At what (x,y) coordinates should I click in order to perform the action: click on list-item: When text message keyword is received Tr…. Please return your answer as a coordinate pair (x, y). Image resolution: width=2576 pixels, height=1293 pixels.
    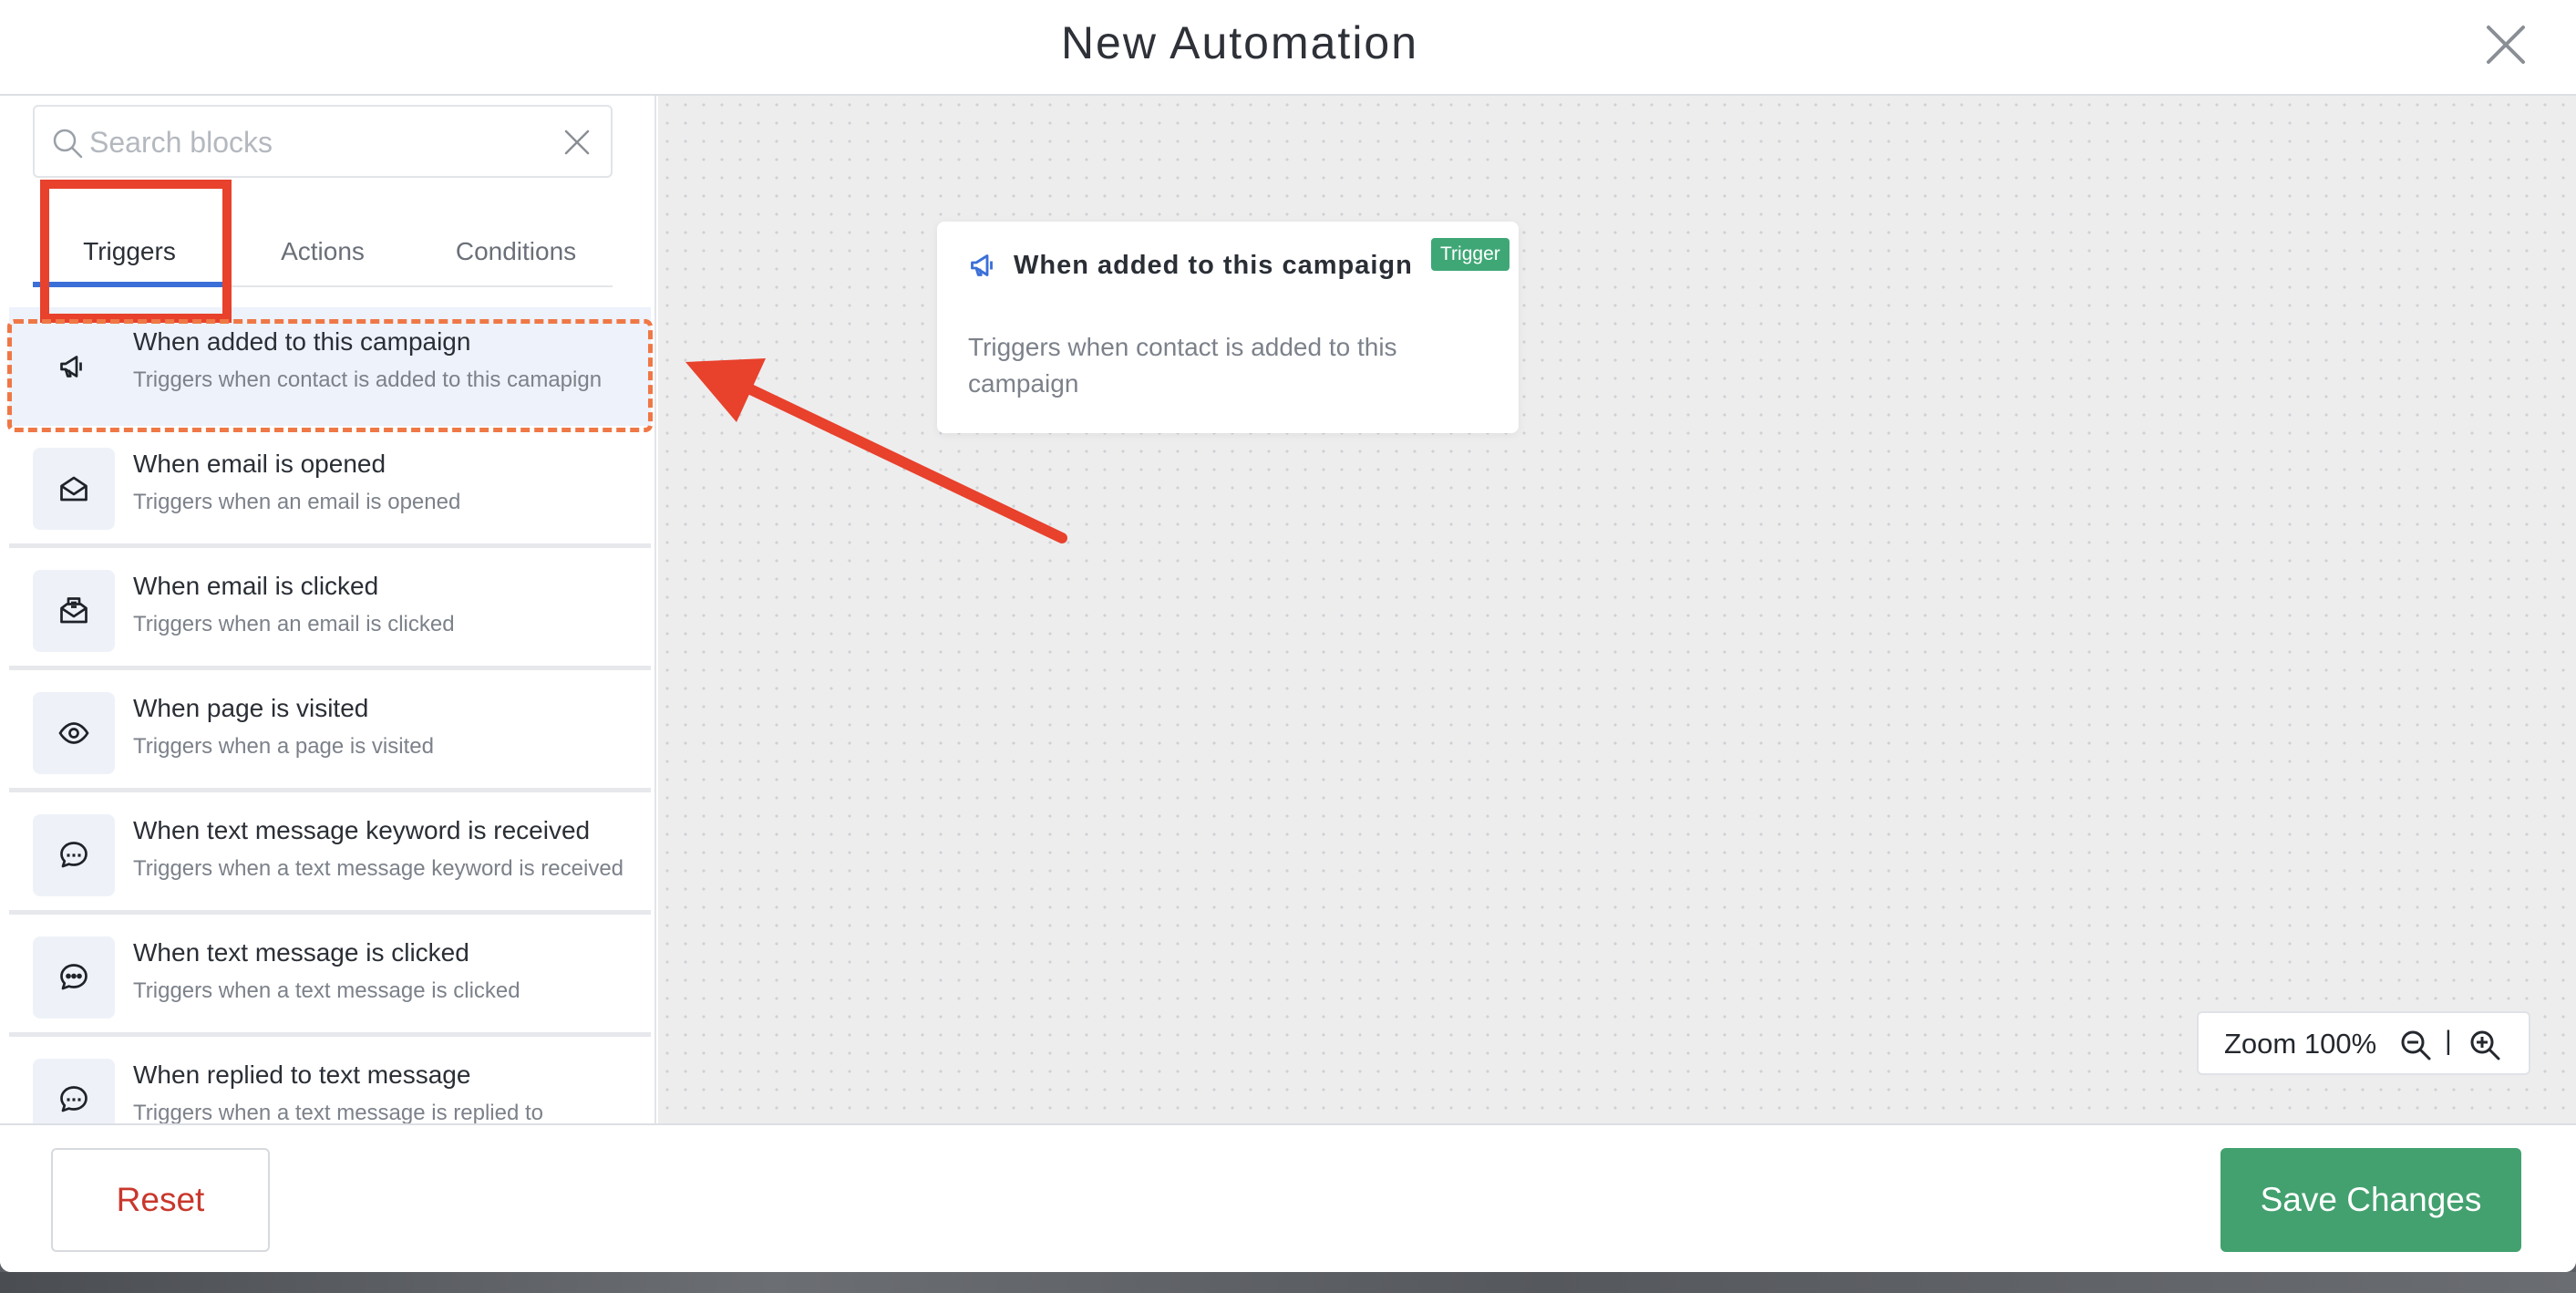
    Looking at the image, I should click on (330, 855).